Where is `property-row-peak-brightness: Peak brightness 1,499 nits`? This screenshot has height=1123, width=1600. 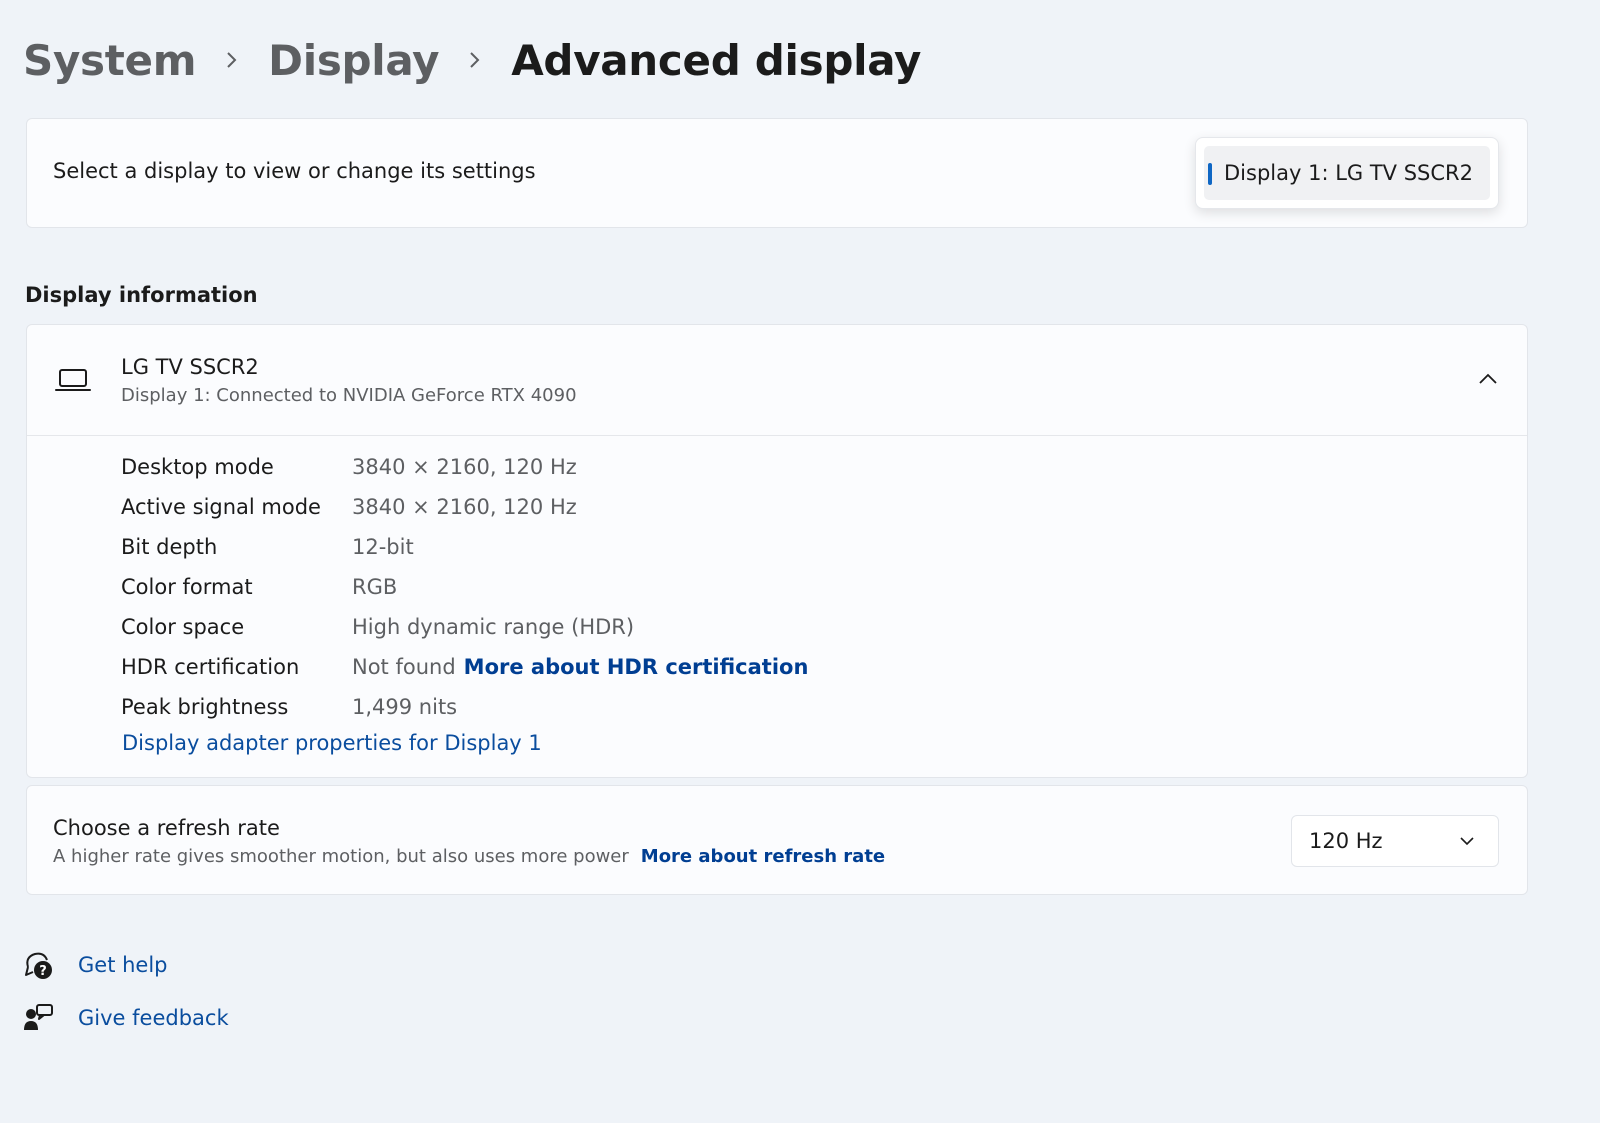 property-row-peak-brightness: Peak brightness 1,499 nits is located at coordinates (464, 707).